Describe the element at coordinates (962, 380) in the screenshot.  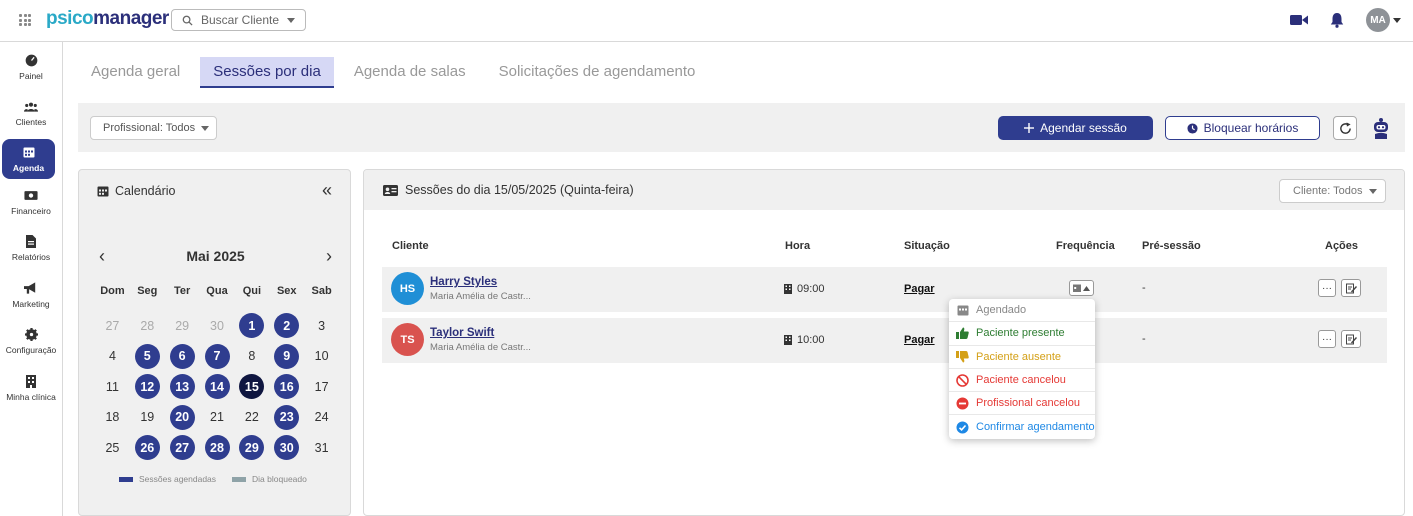
I see `ban-icon` at that location.